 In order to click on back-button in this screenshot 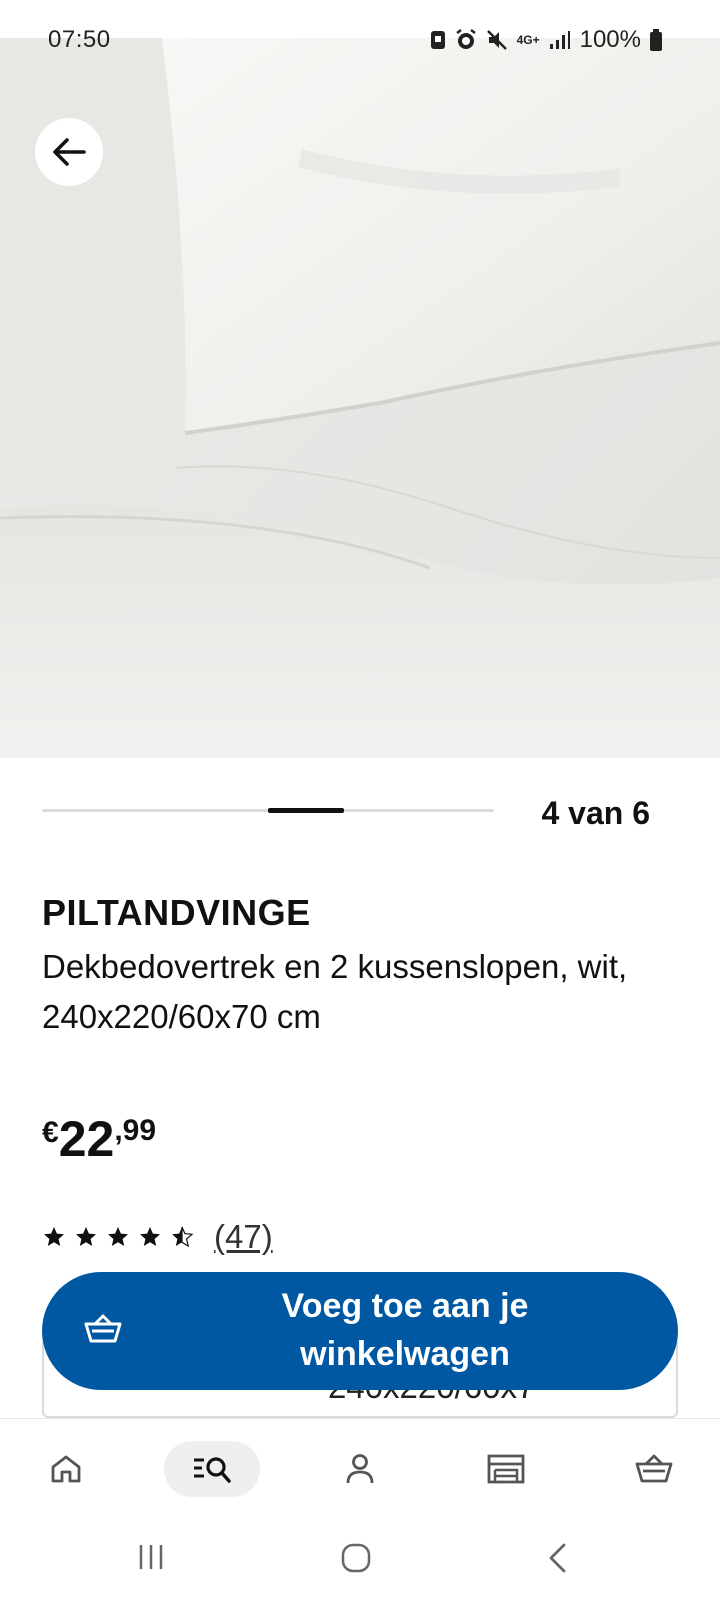, I will do `click(69, 152)`.